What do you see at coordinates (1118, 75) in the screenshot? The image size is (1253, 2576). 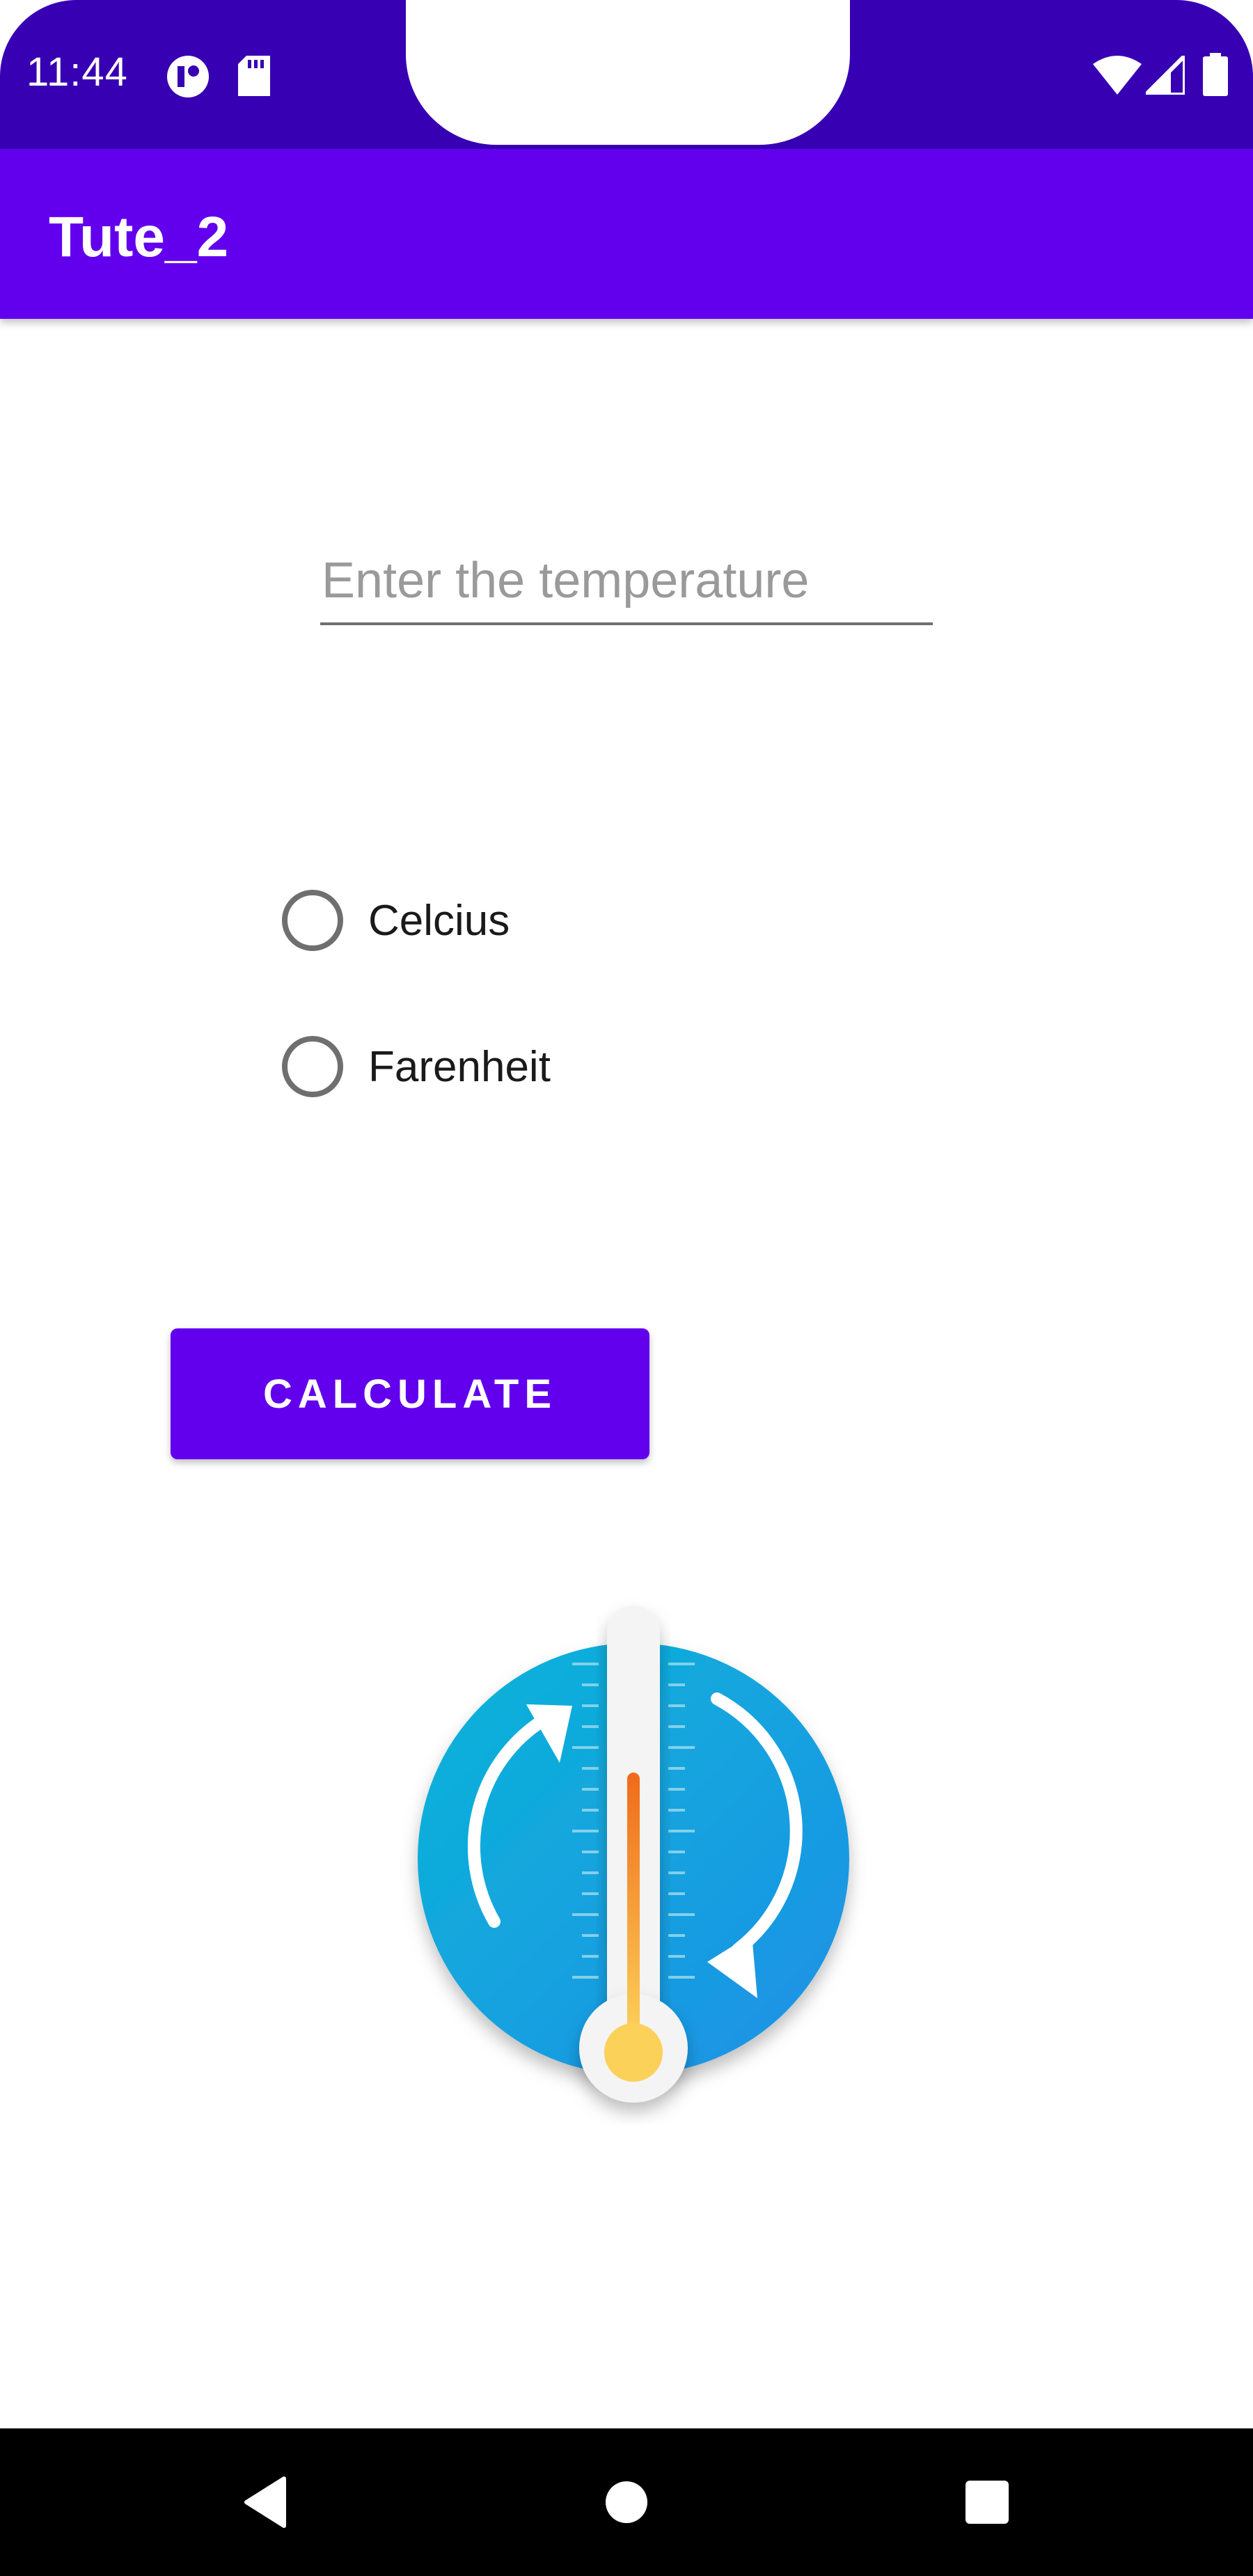 I see `wifi-icon` at bounding box center [1118, 75].